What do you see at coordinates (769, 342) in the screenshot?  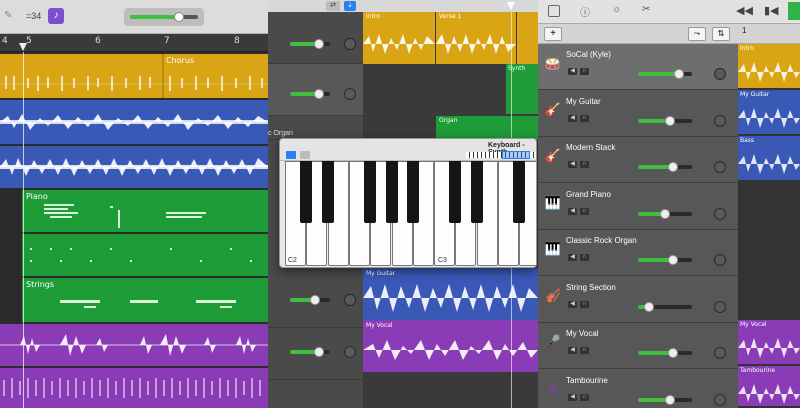 I see `region: My Vocal` at bounding box center [769, 342].